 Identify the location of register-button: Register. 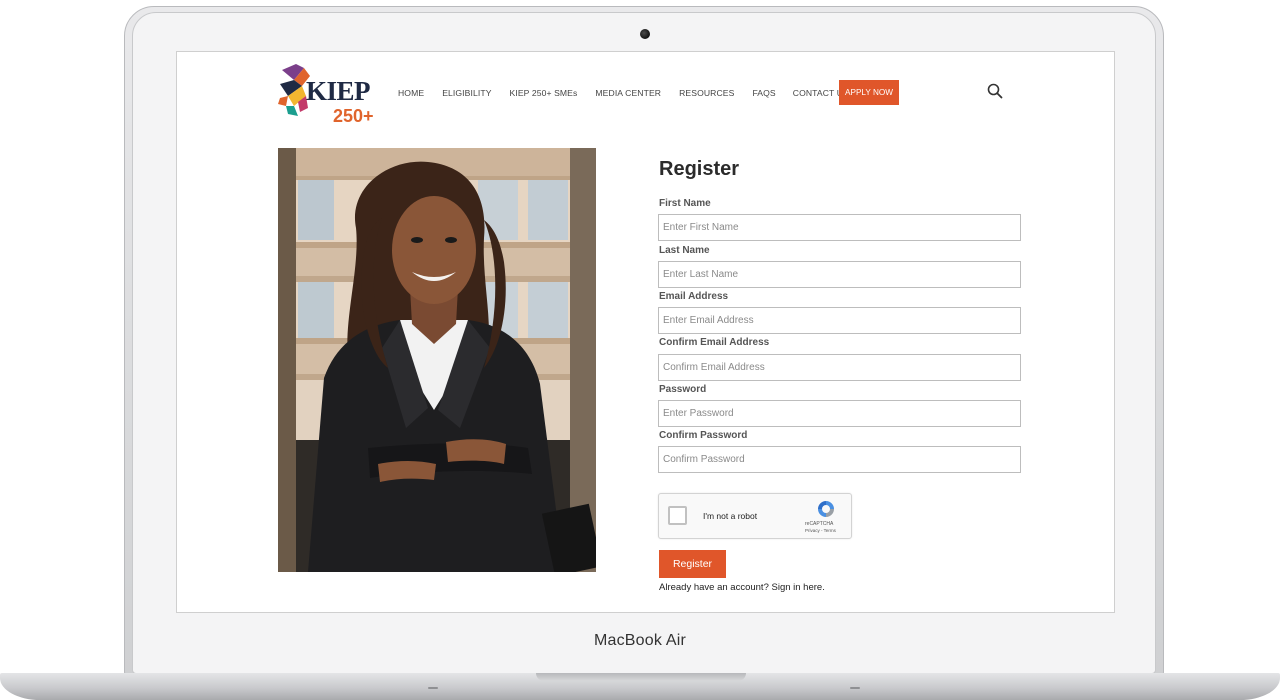
(692, 564).